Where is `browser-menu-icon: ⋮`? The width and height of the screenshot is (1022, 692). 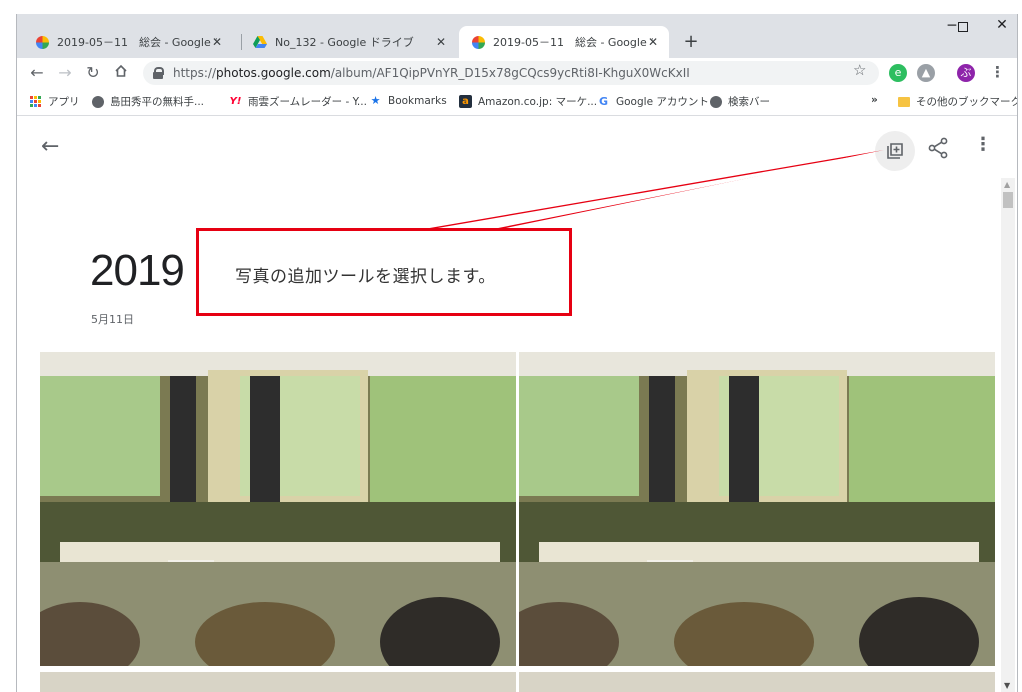 browser-menu-icon: ⋮ is located at coordinates (997, 72).